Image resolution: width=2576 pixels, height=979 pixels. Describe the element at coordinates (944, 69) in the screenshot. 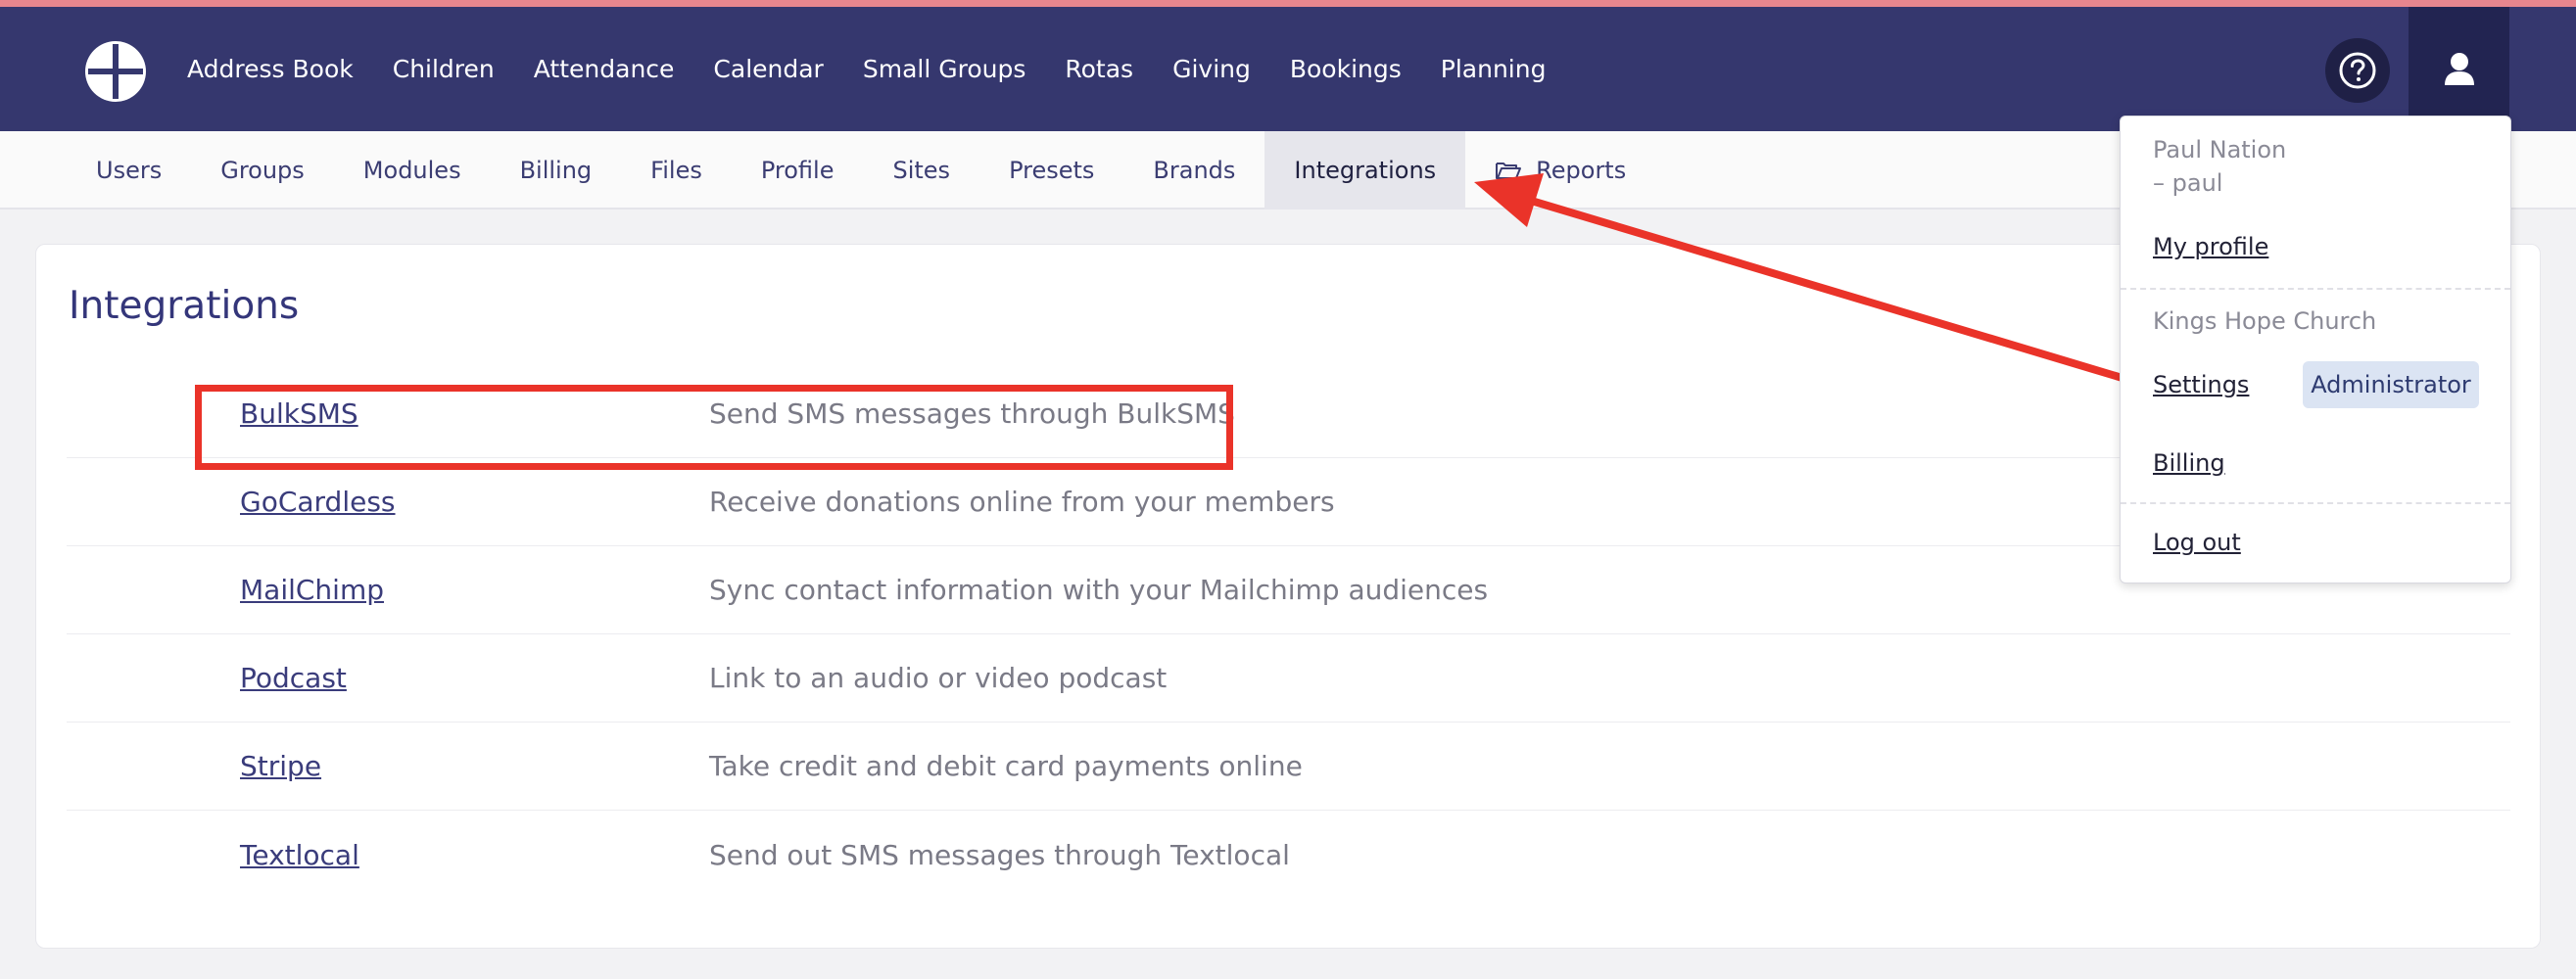

I see `nav-small-groups: Small Groups` at that location.